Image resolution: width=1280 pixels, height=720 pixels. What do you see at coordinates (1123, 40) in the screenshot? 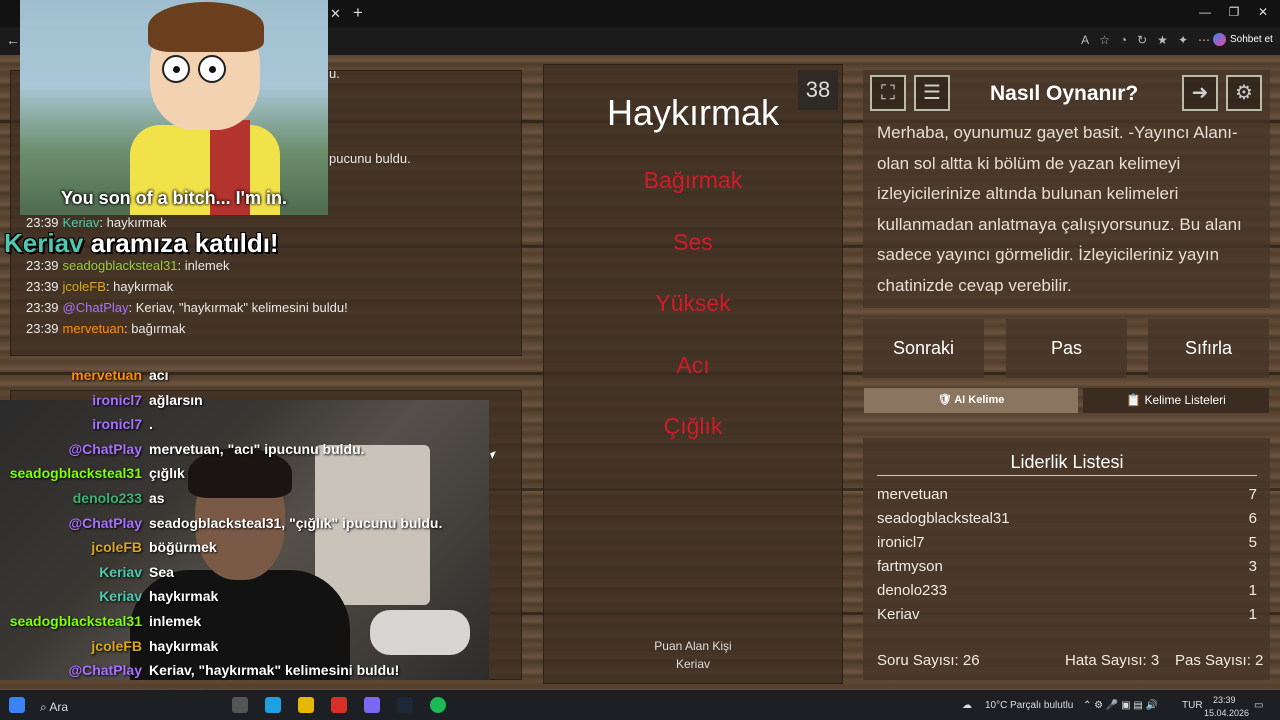
I see `mute-icon: ◔` at bounding box center [1123, 40].